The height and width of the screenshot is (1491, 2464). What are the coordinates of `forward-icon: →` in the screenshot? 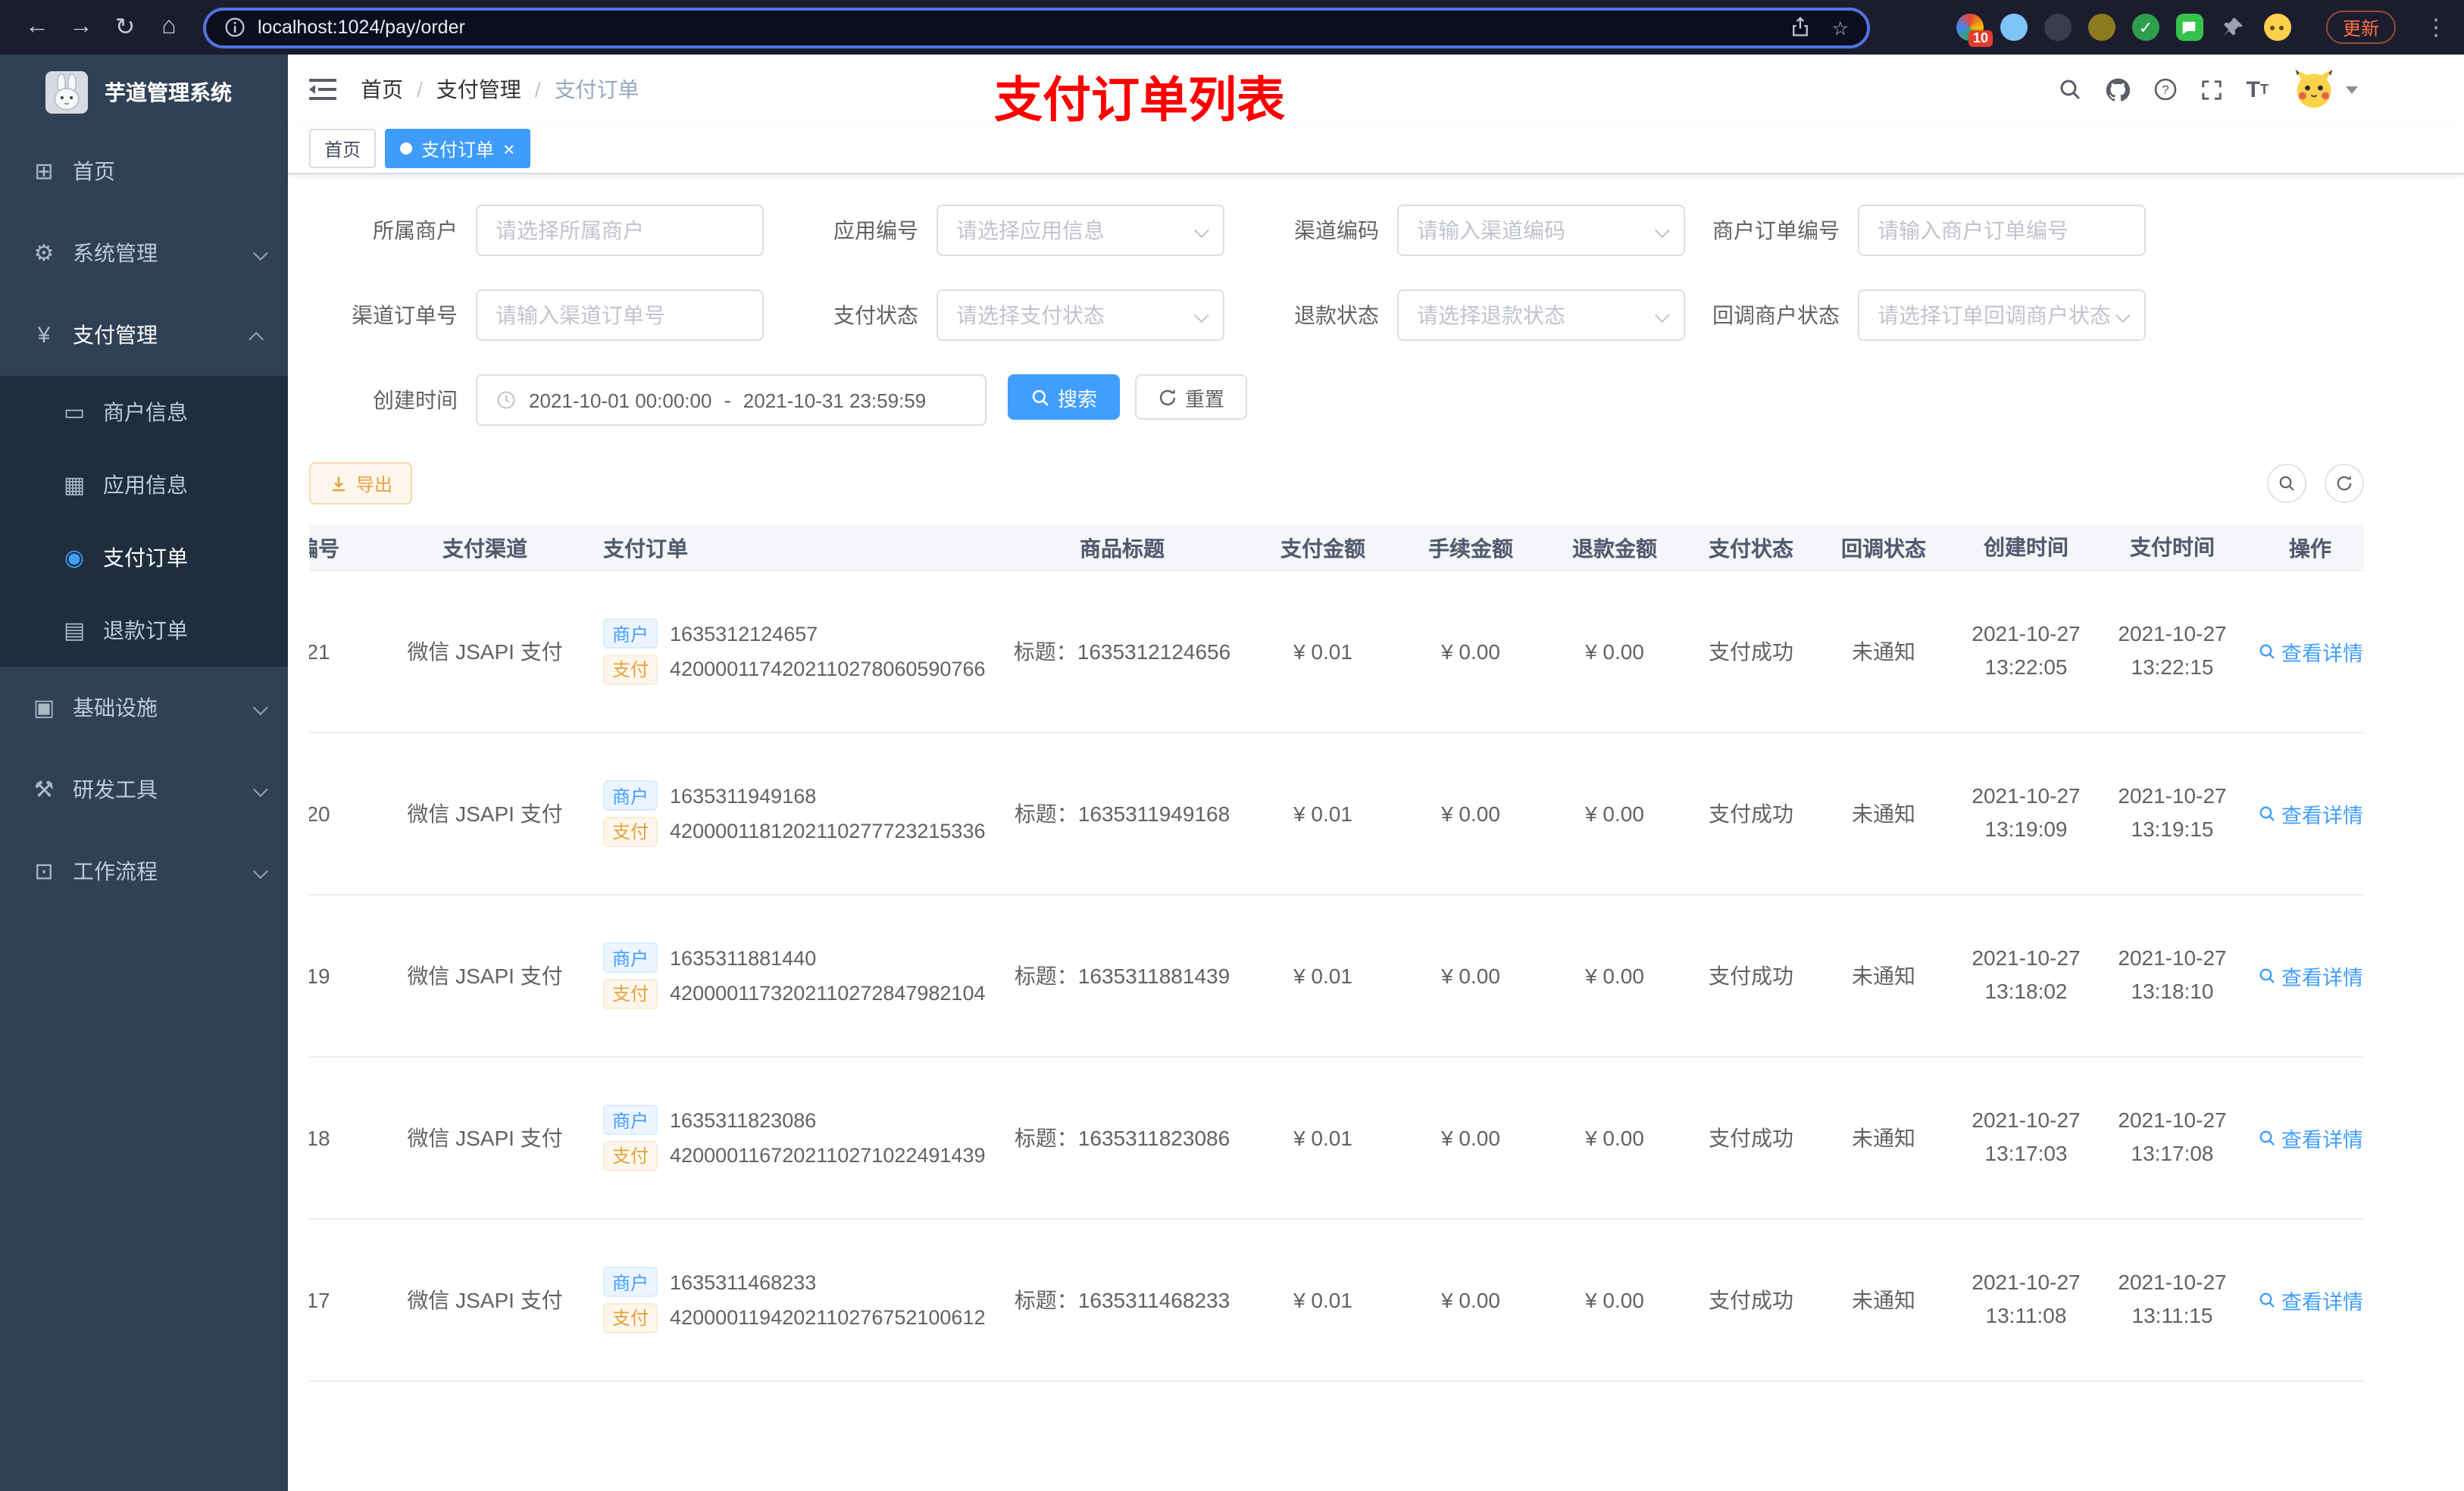 It's located at (81, 27).